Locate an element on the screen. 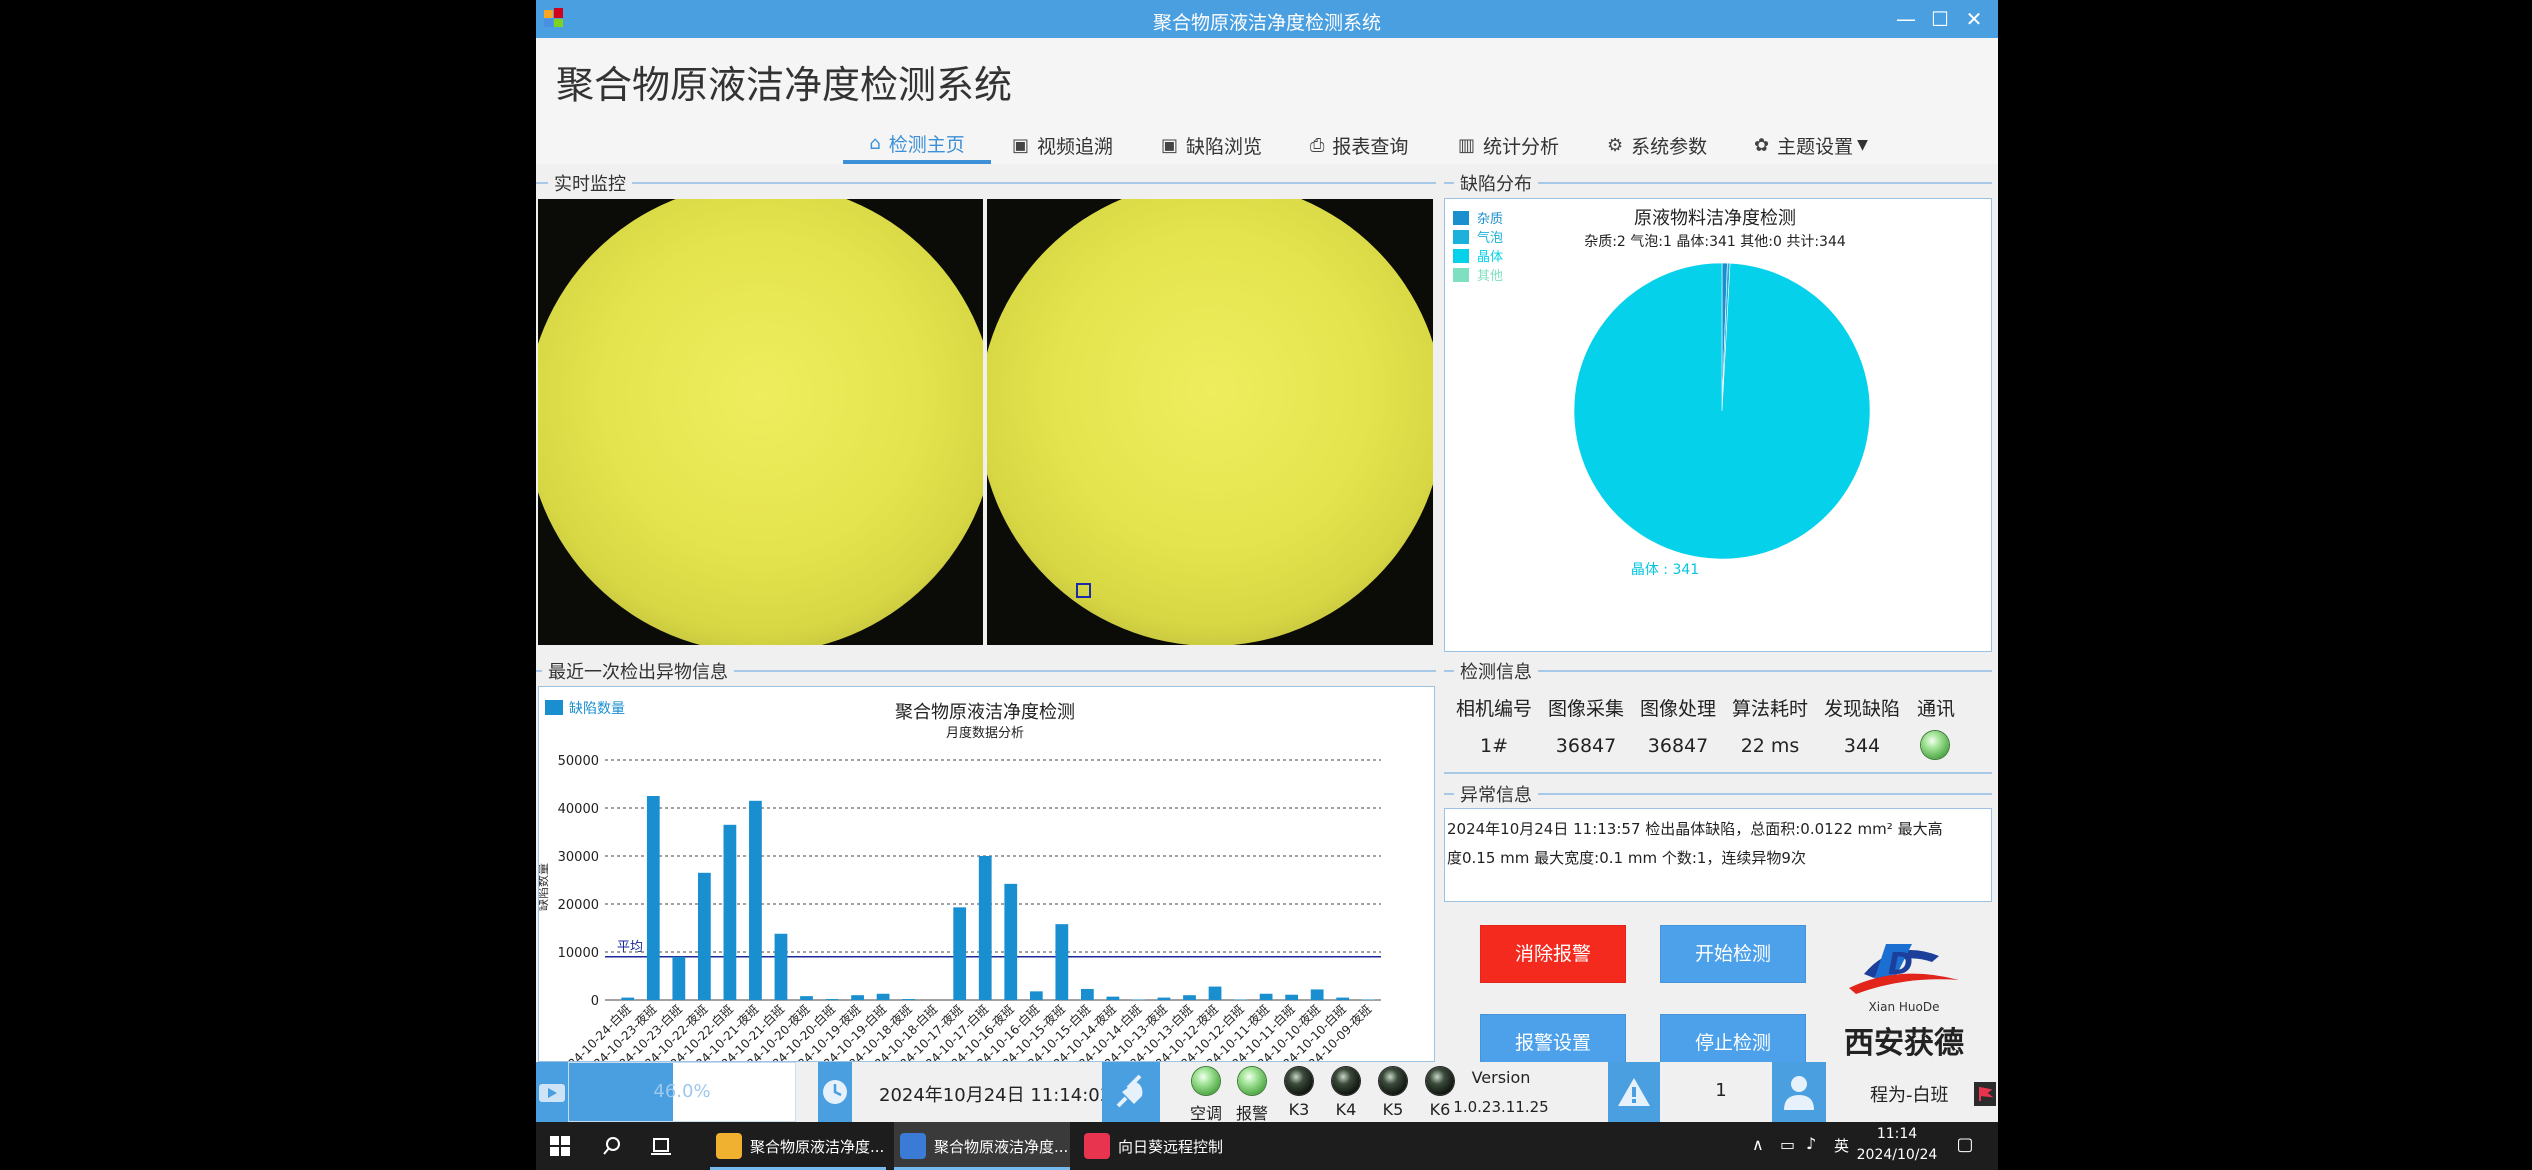  led-label: 报警 is located at coordinates (1251, 1113).